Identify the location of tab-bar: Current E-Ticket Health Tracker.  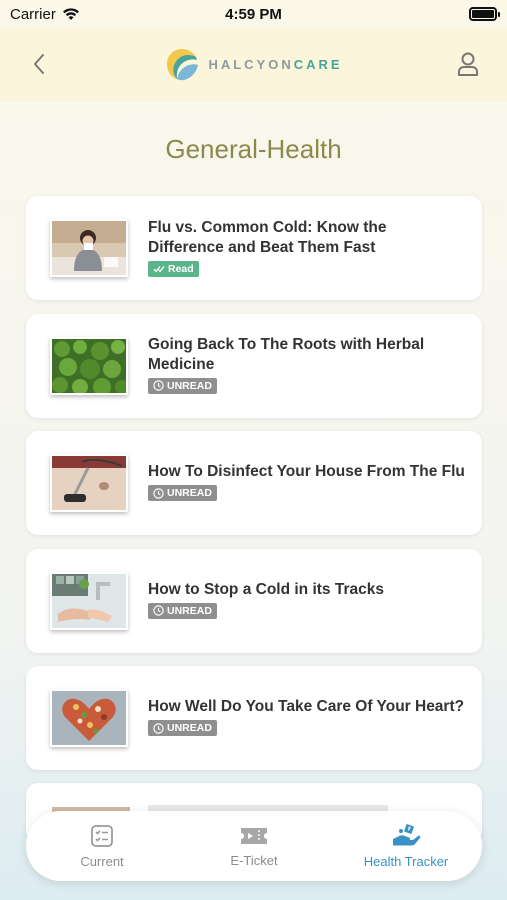
(254, 846).